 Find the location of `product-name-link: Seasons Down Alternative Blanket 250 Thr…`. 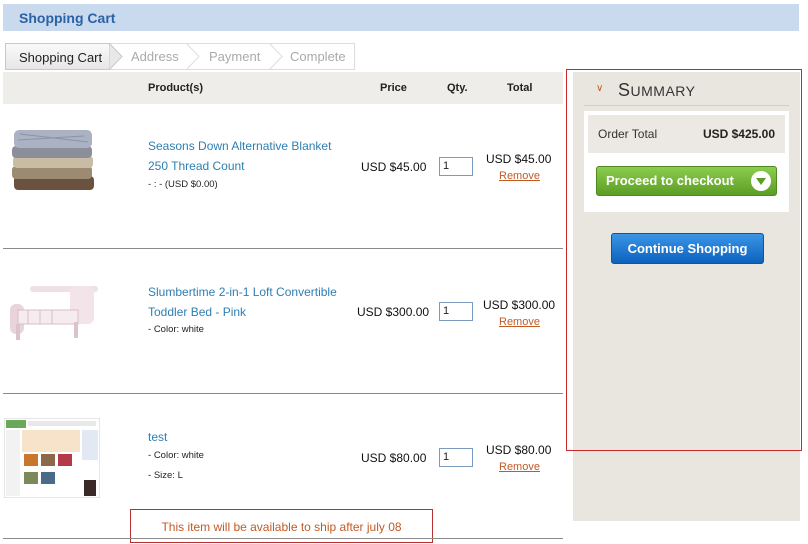

product-name-link: Seasons Down Alternative Blanket 250 Thr… is located at coordinates (250, 156).